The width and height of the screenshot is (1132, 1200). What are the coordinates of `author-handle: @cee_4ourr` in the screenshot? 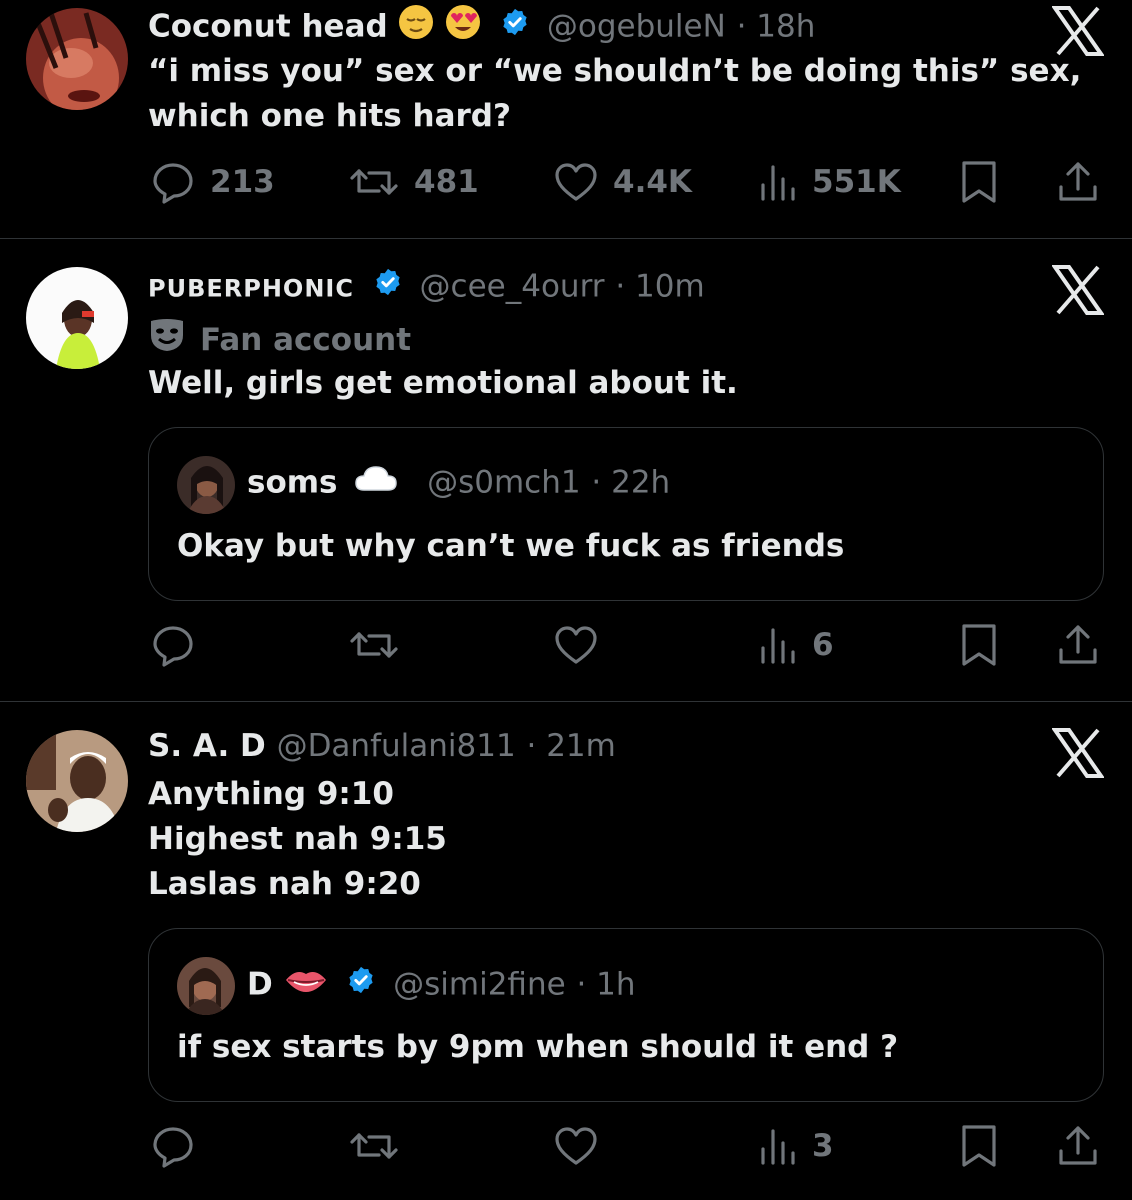 It's located at (512, 287).